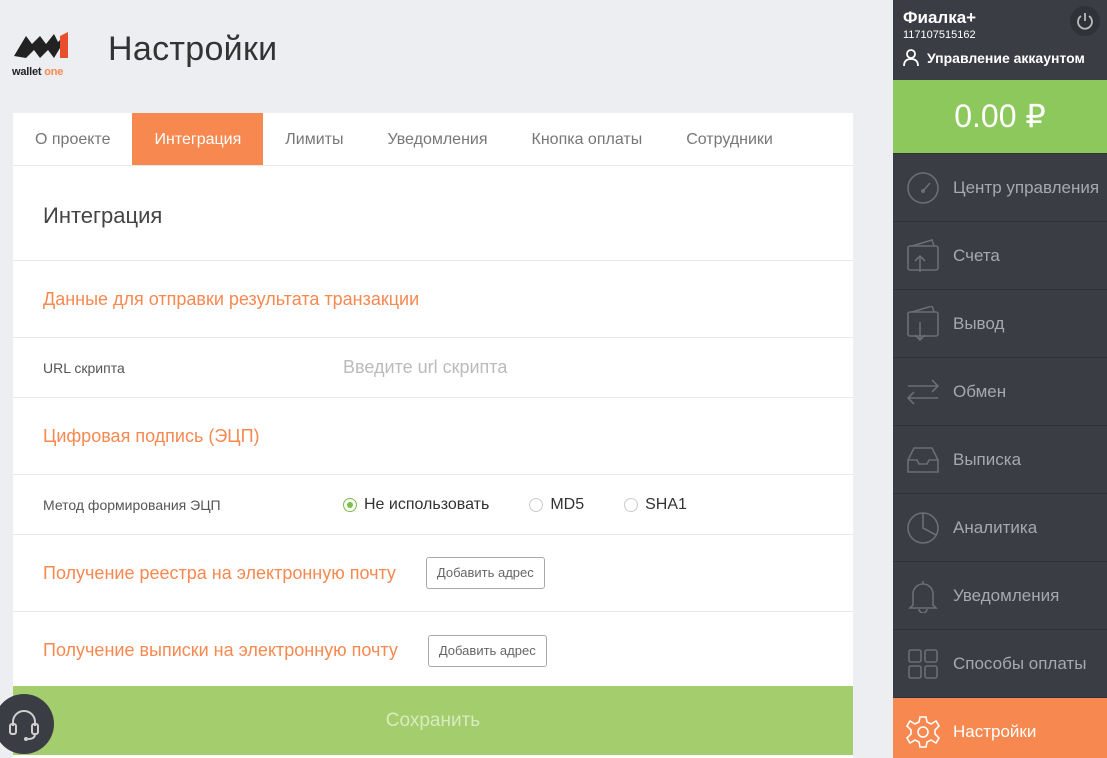  I want to click on tab-employees: Сотрудники, so click(729, 139).